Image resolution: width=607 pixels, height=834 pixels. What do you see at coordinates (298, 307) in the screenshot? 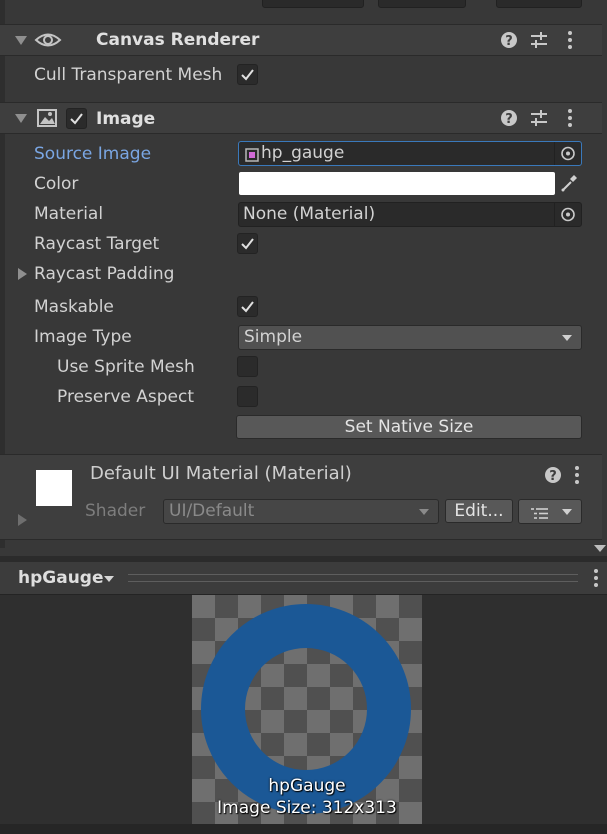
I see `maskable-row: Maskable` at bounding box center [298, 307].